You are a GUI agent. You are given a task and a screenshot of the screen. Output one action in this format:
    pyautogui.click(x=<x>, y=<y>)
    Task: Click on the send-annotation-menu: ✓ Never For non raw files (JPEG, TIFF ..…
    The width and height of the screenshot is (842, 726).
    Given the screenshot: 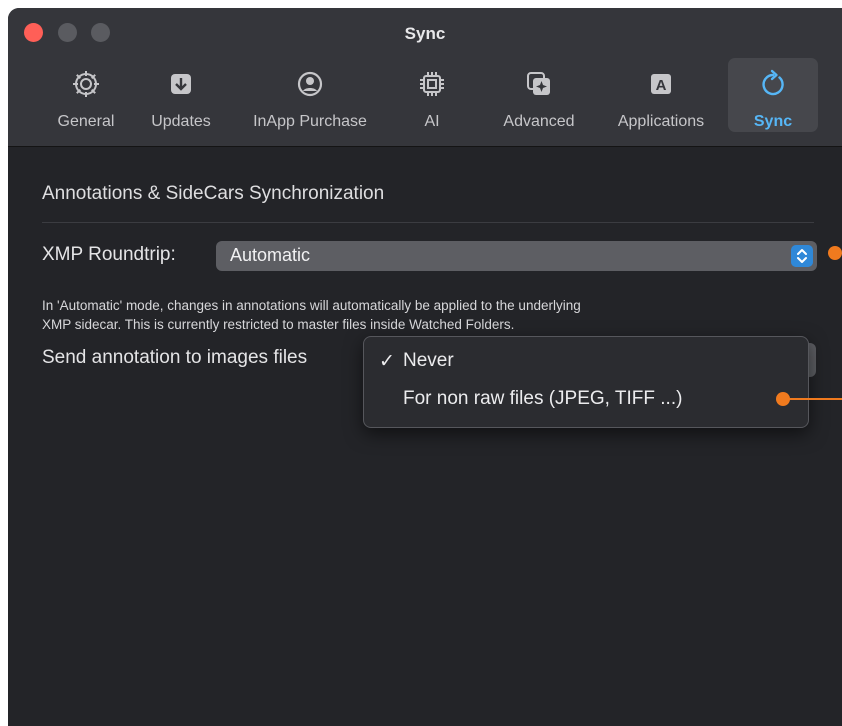 What is the action you would take?
    pyautogui.click(x=586, y=382)
    